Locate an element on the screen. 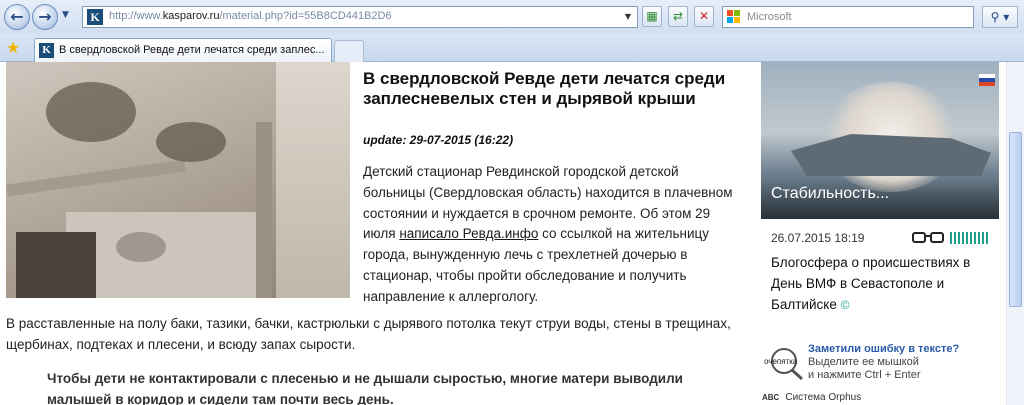  photo-peeling-wall is located at coordinates (166, 255).